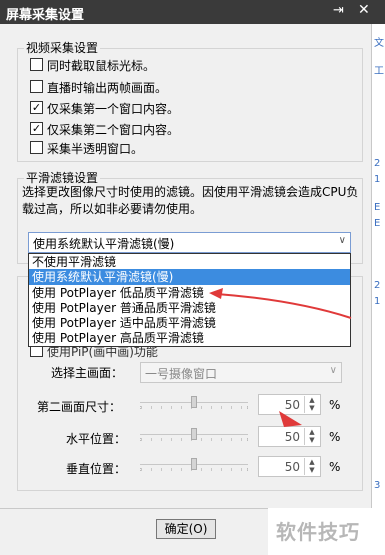 The width and height of the screenshot is (385, 555). I want to click on dropdown-option: 不使用平滑滤镜, so click(189, 262).